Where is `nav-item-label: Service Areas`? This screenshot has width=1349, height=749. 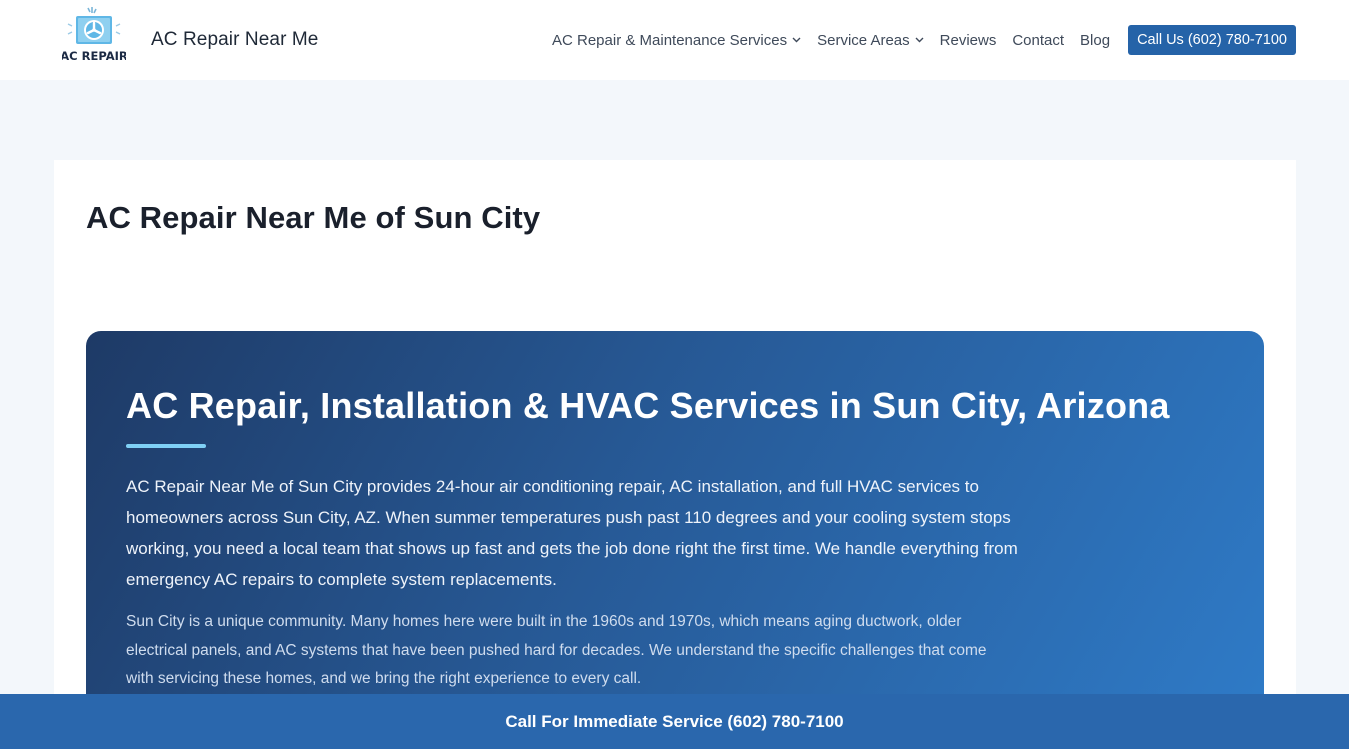
nav-item-label: Service Areas is located at coordinates (863, 40).